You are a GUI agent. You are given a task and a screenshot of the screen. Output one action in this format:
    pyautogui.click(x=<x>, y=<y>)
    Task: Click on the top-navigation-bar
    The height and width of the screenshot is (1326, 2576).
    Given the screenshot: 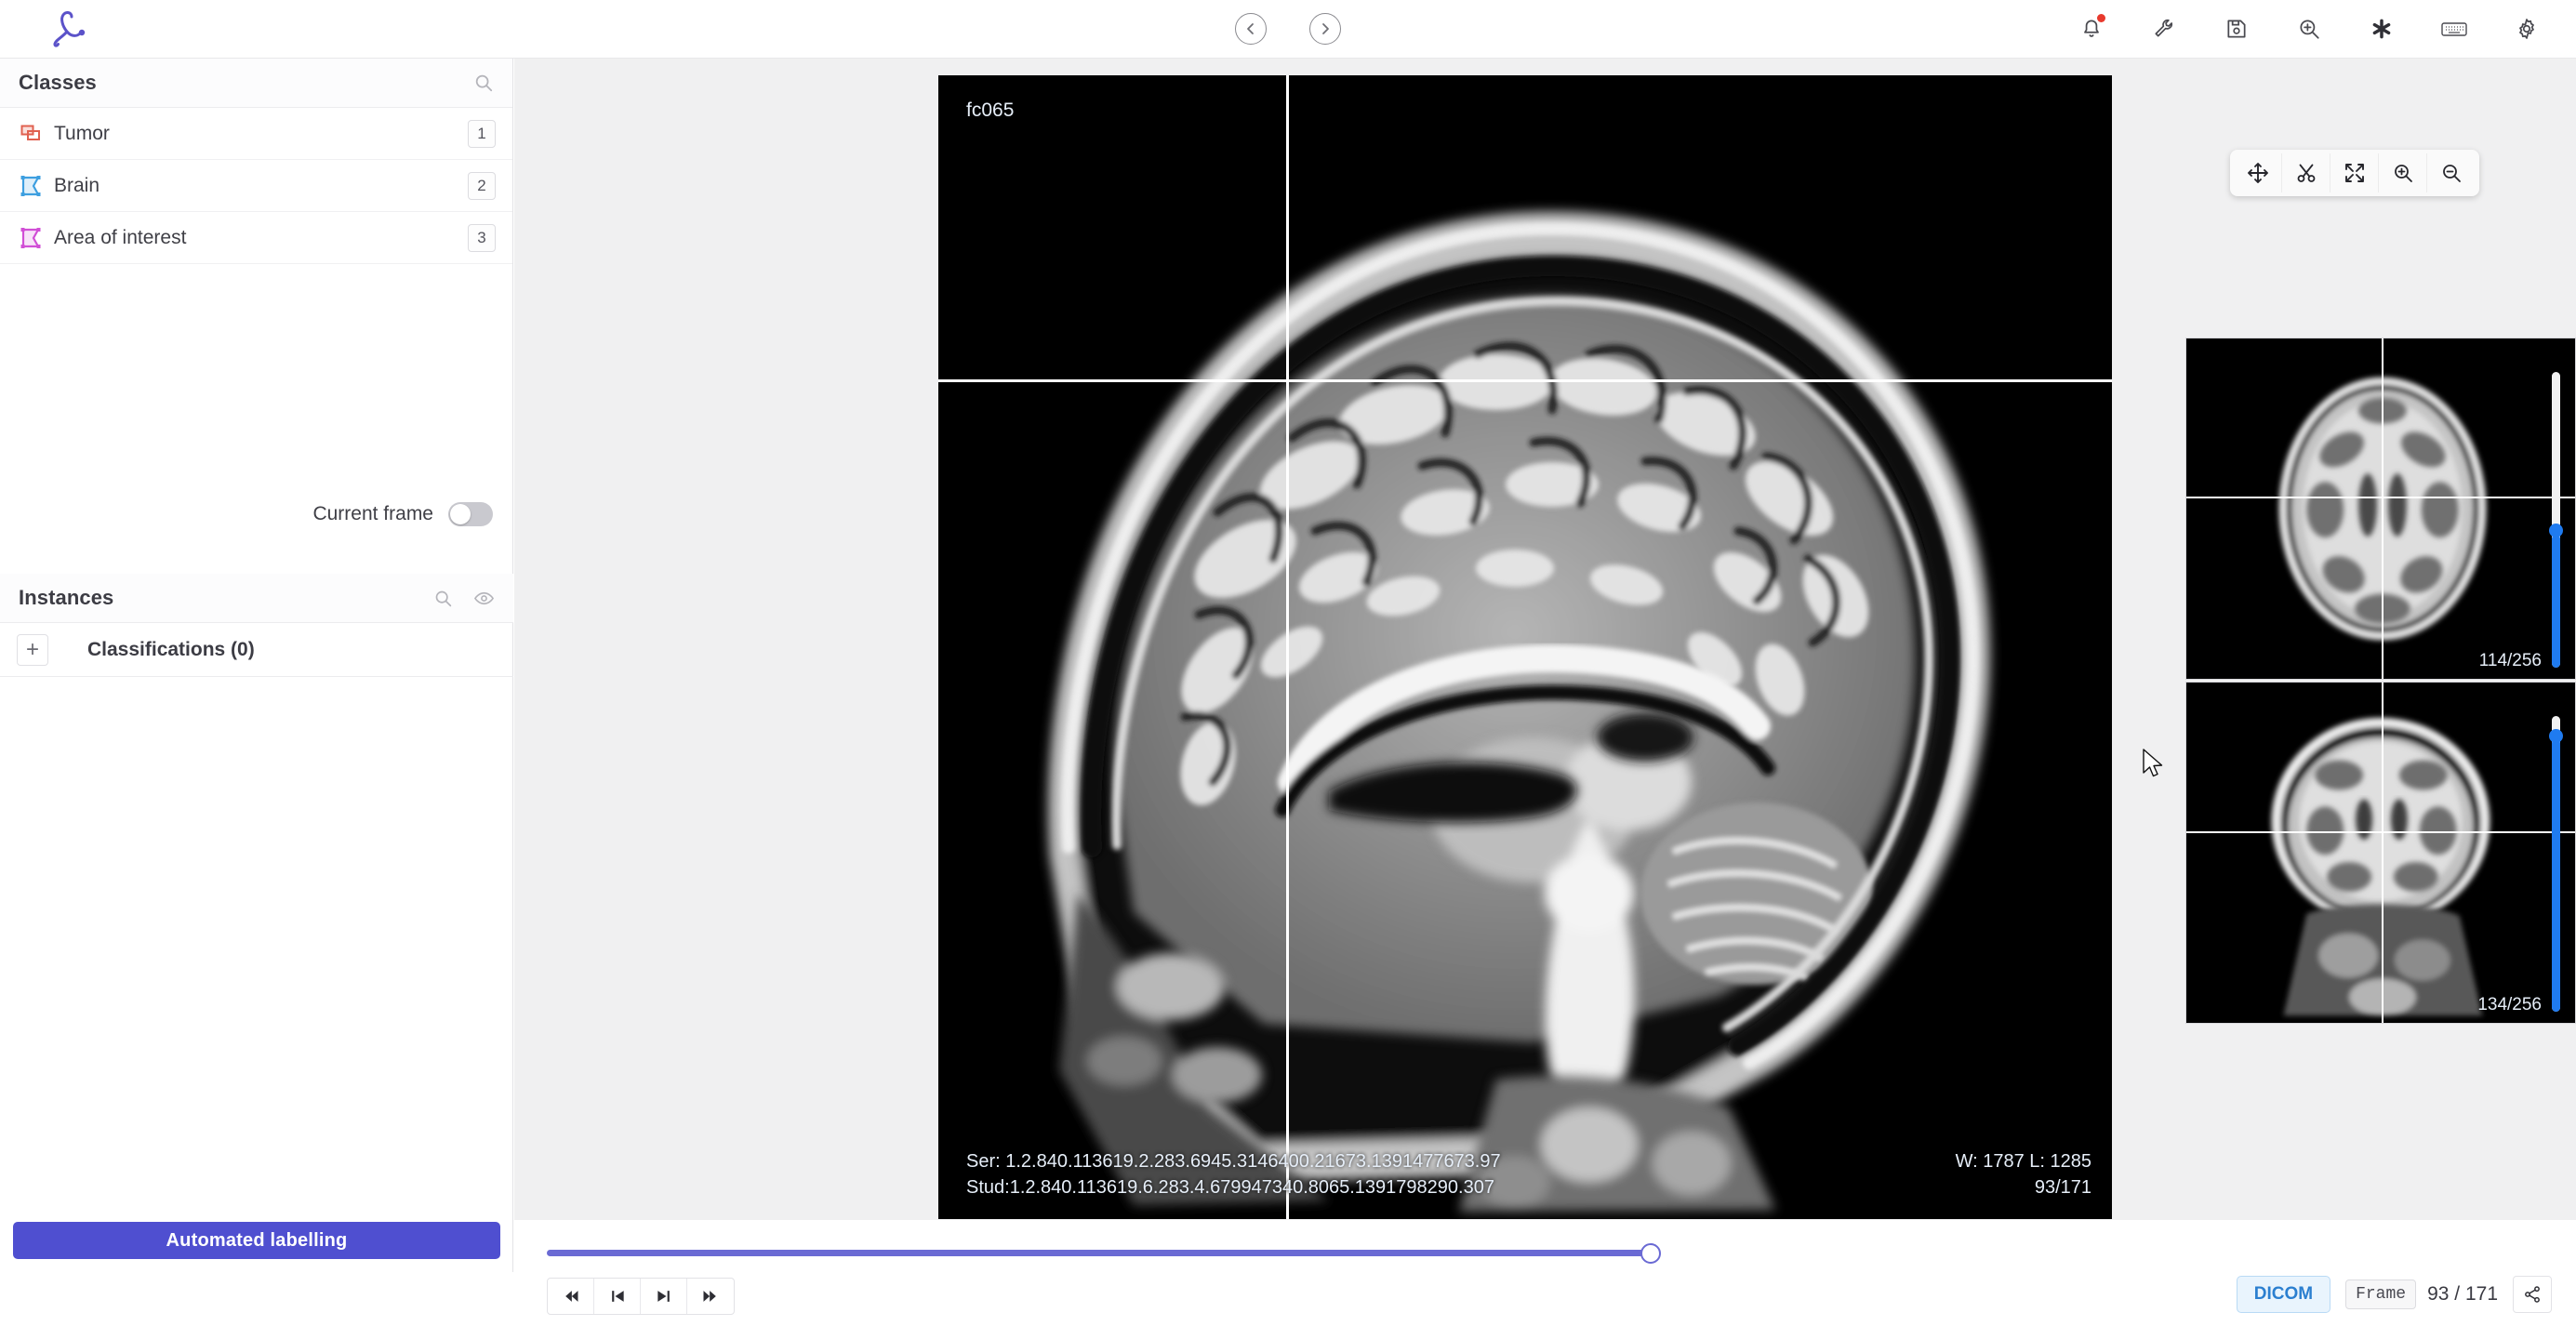 What is the action you would take?
    pyautogui.click(x=1288, y=29)
    